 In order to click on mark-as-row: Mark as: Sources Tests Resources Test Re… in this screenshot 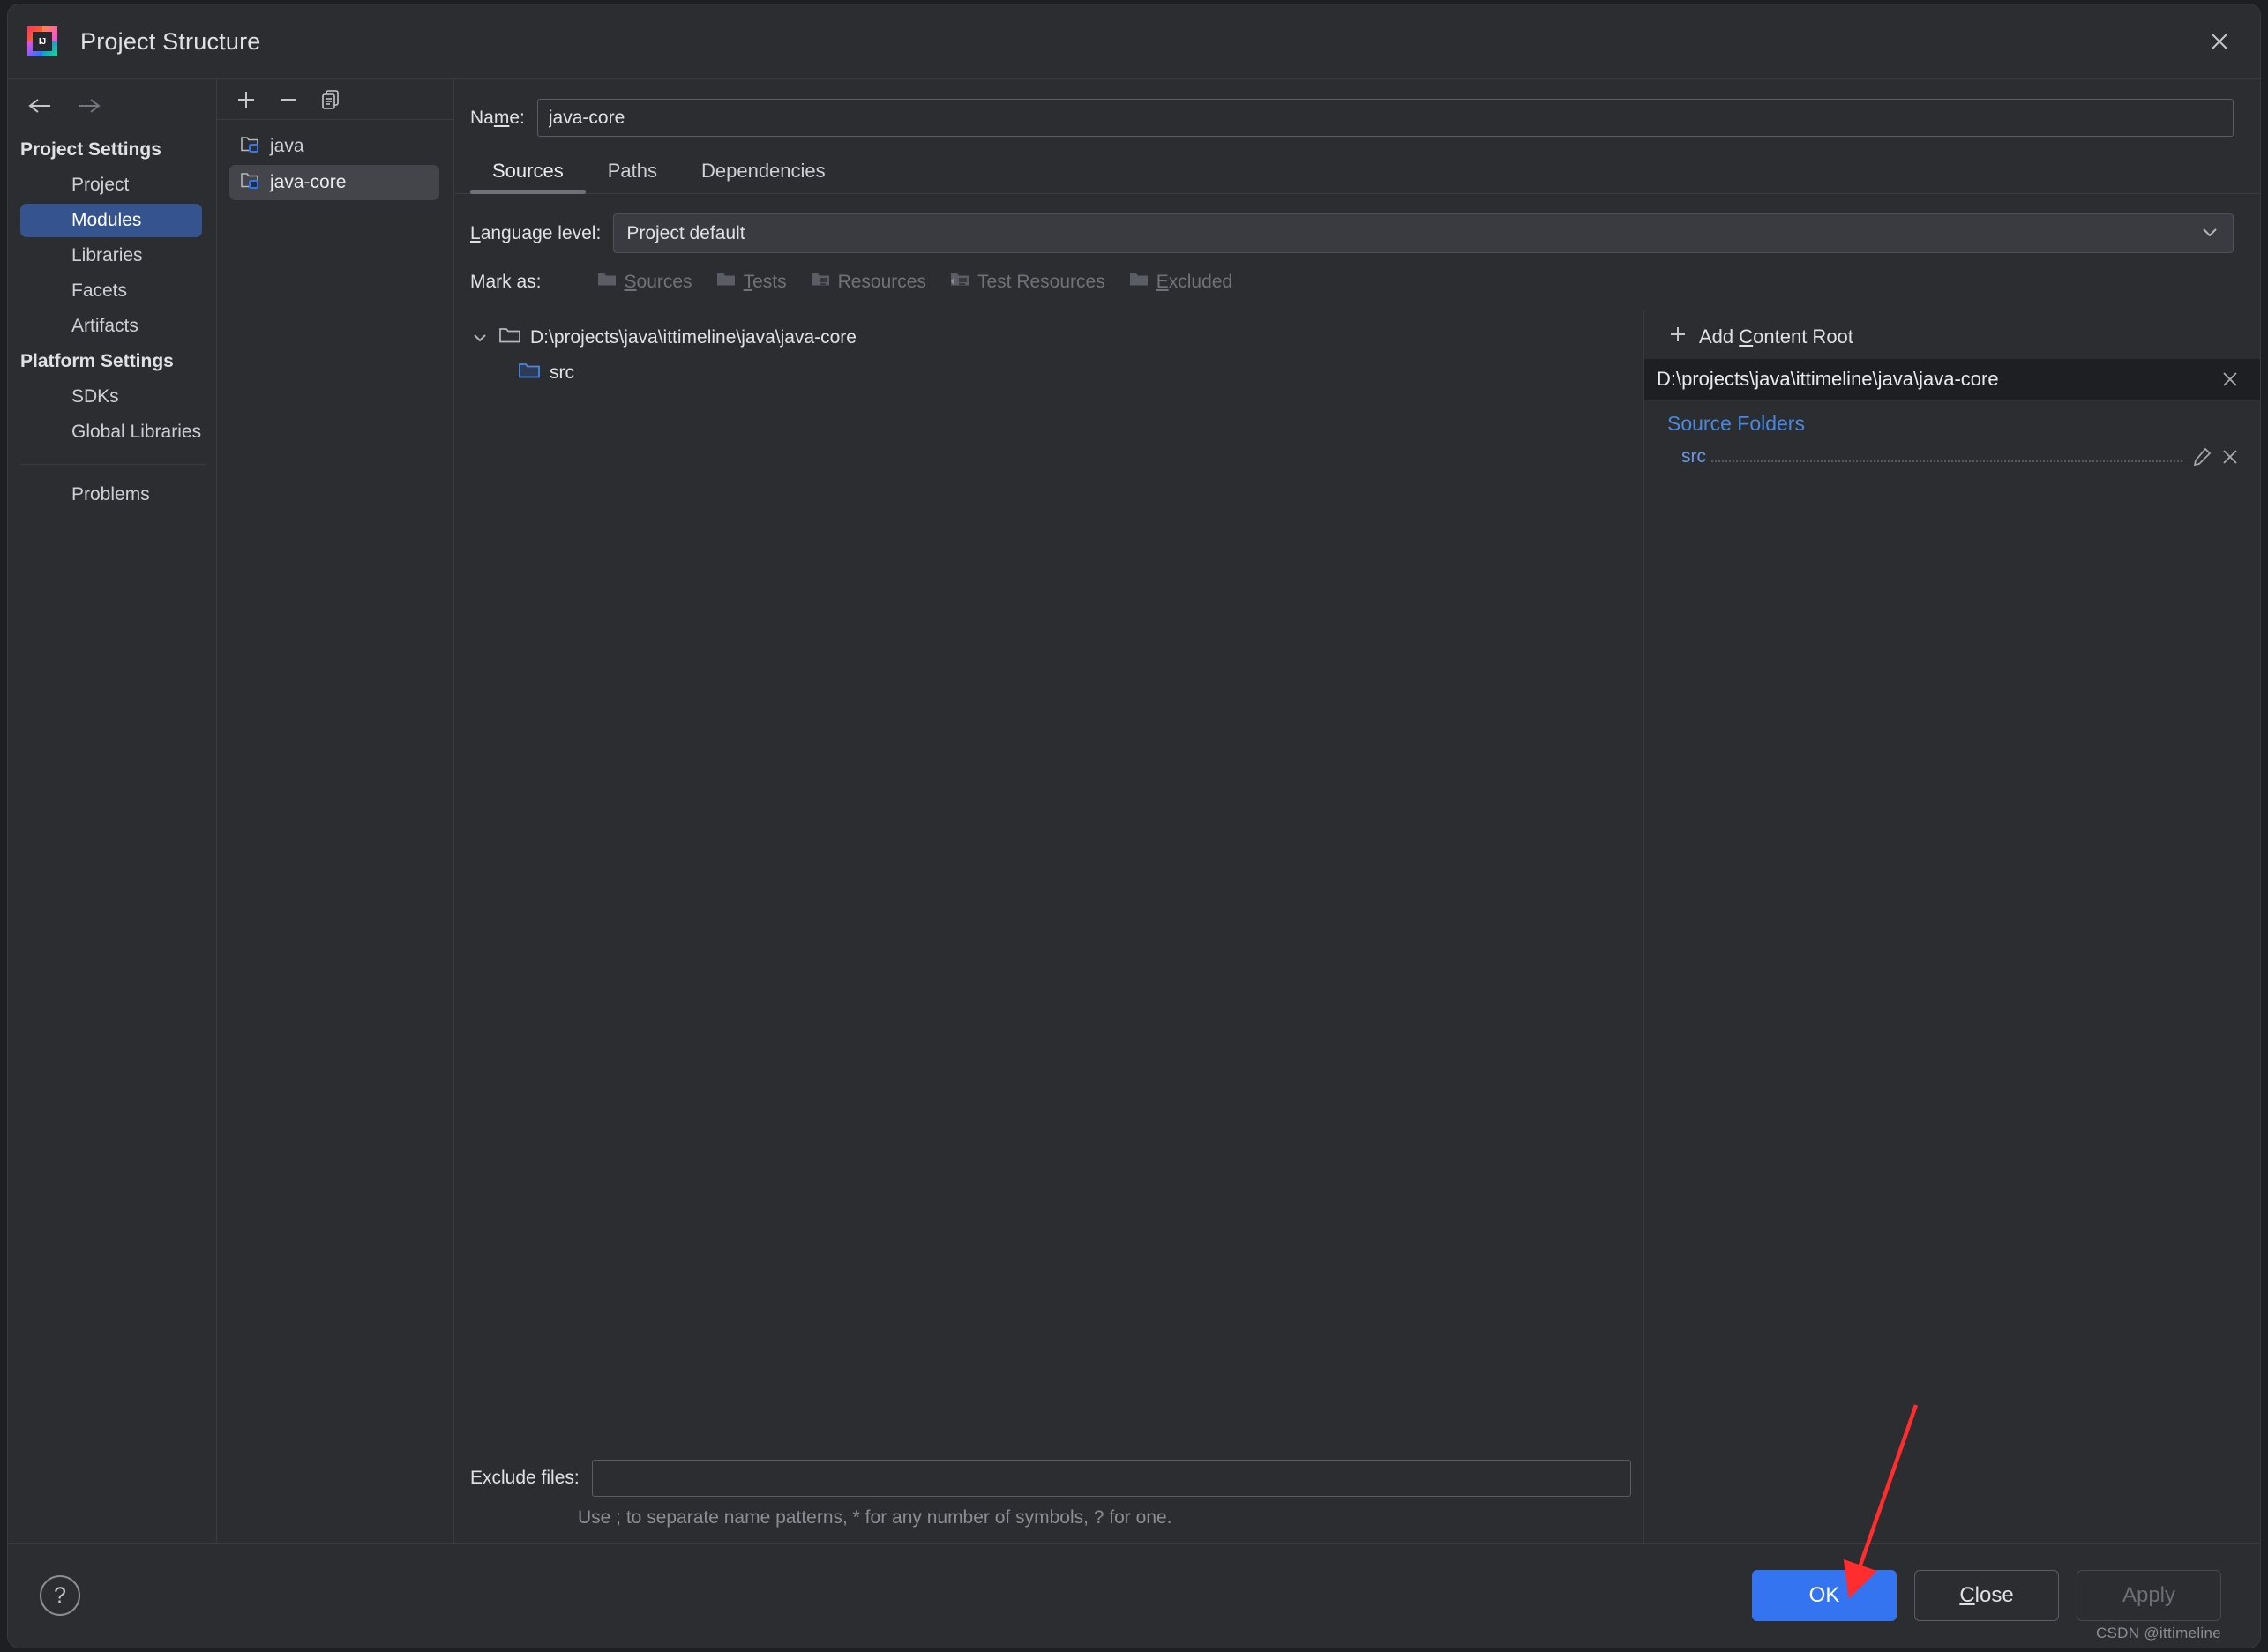, I will do `click(1357, 273)`.